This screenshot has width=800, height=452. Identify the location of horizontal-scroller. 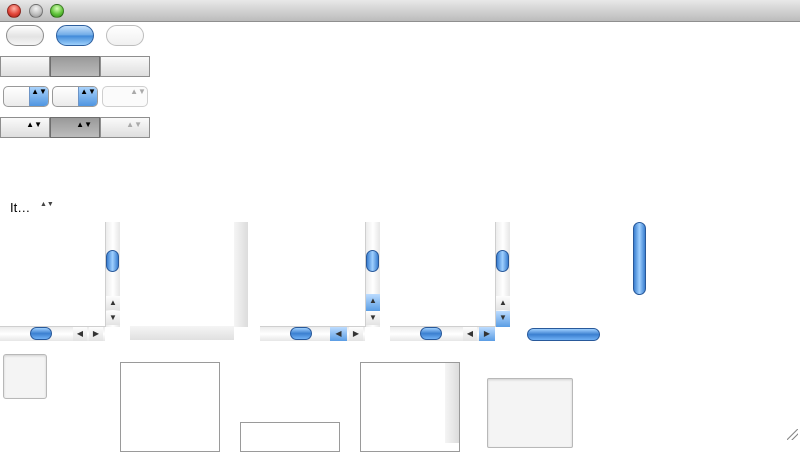
(563, 334).